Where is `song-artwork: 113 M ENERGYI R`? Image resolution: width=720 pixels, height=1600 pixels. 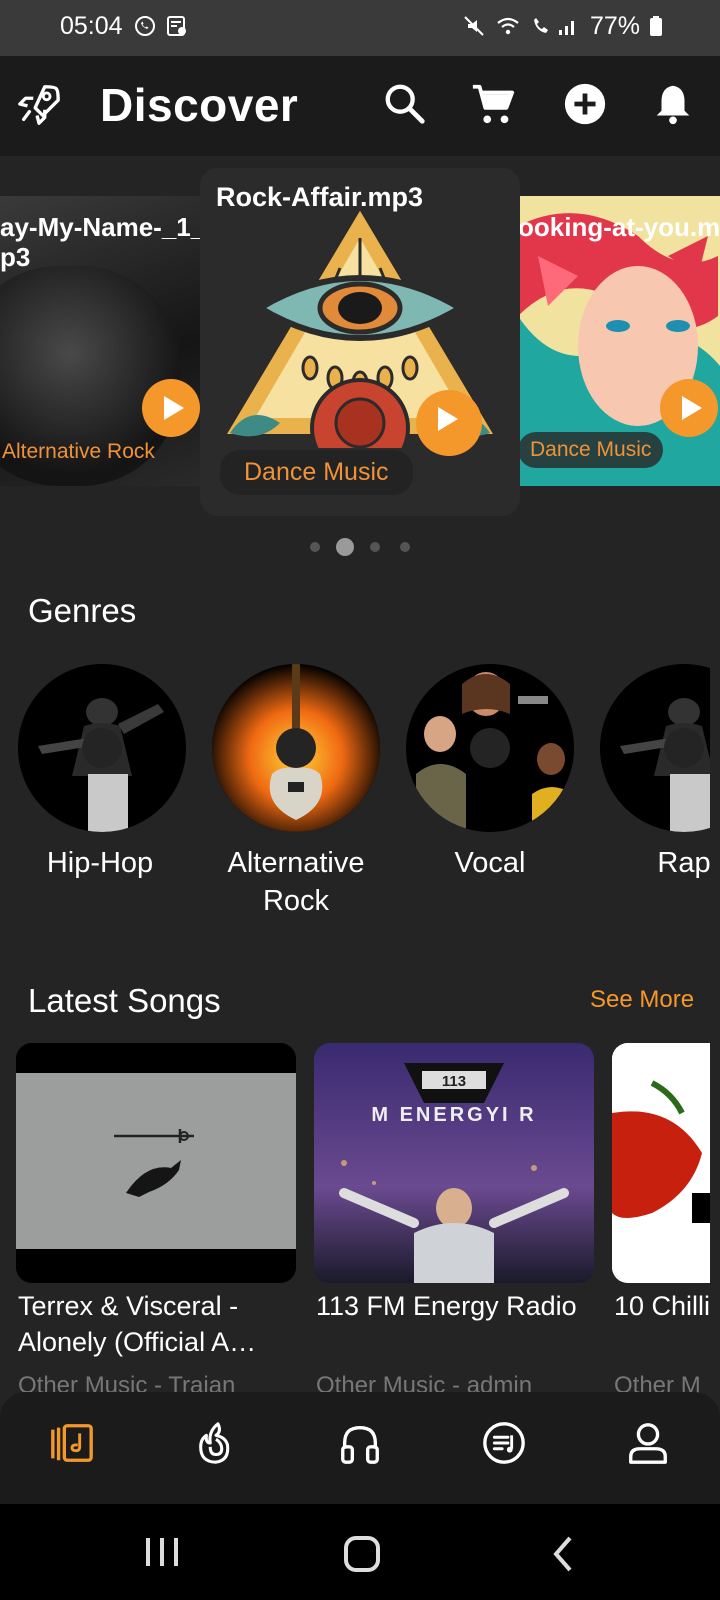 song-artwork: 113 M ENERGYI R is located at coordinates (454, 1163).